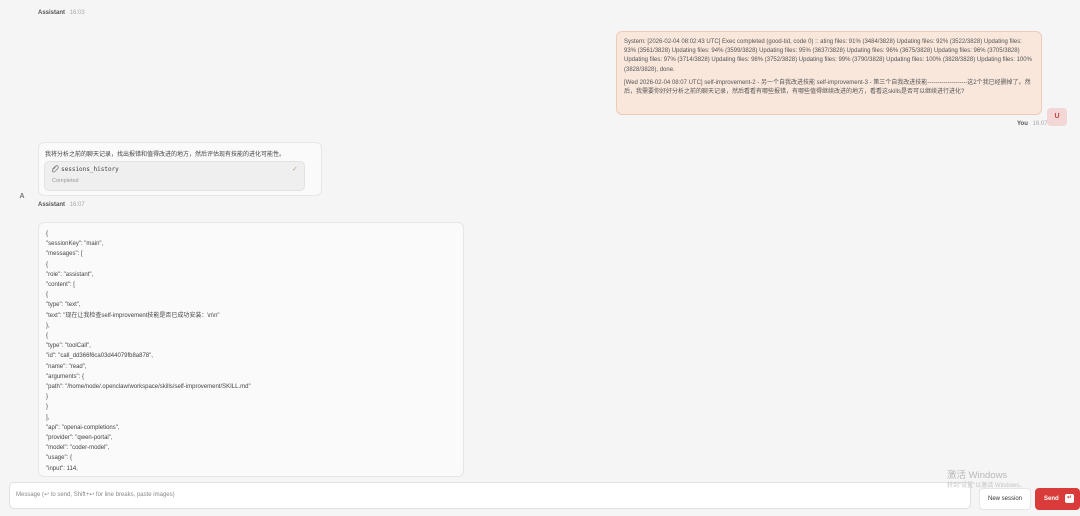  I want to click on code-line: "type": "text",, so click(63, 305).